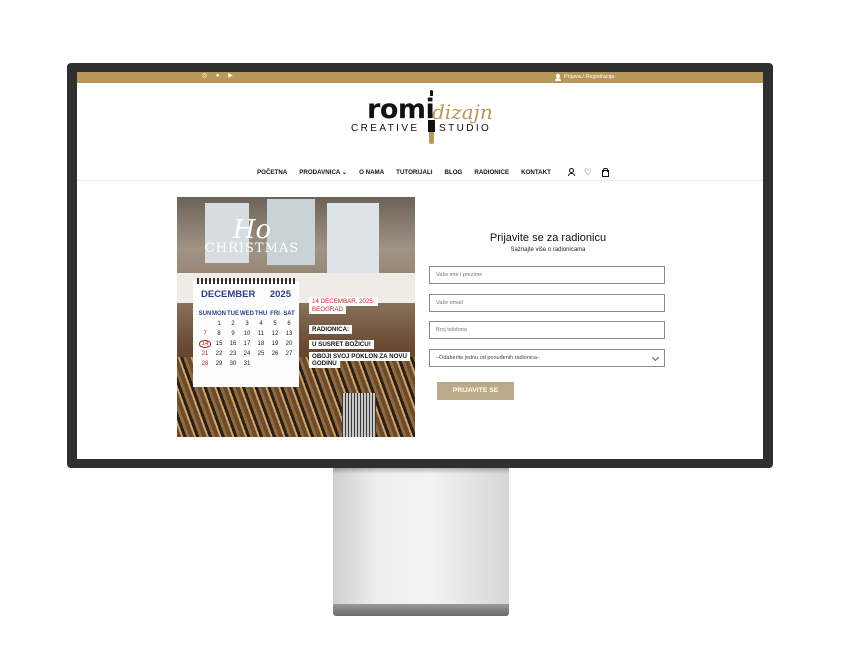 The height and width of the screenshot is (666, 843). What do you see at coordinates (331, 329) in the screenshot?
I see `event-type: RADIONICA:` at bounding box center [331, 329].